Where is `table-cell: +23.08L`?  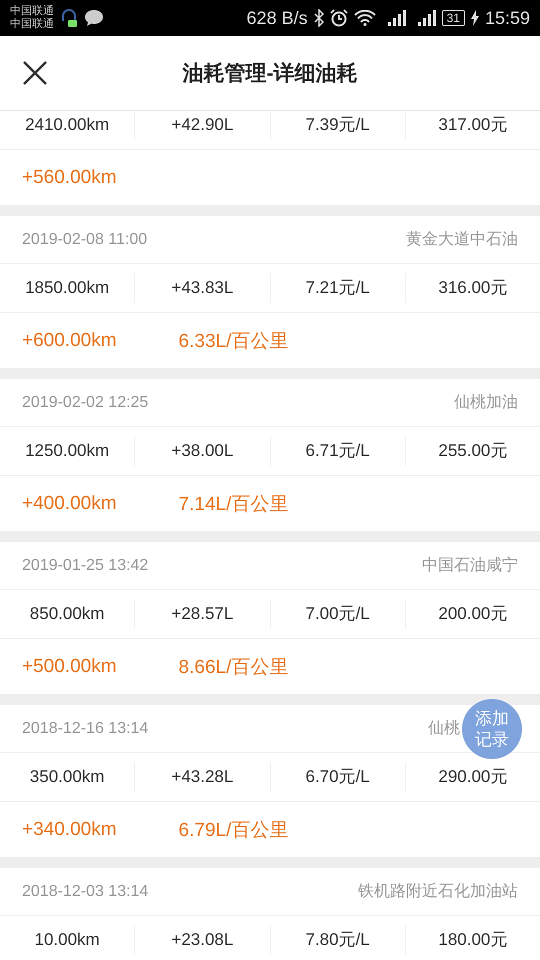 table-cell: +23.08L is located at coordinates (202, 940).